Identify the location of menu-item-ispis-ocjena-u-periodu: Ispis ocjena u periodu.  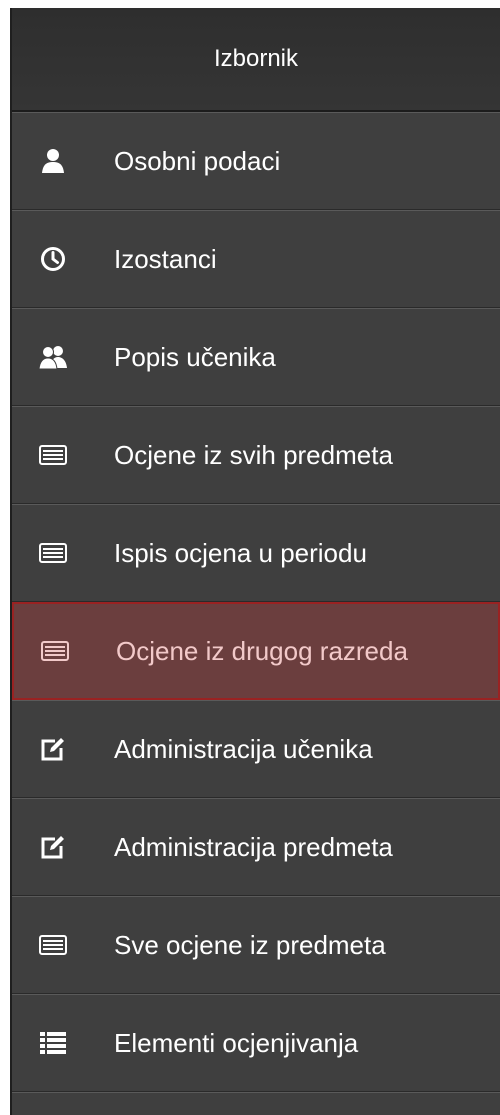
(256, 553).